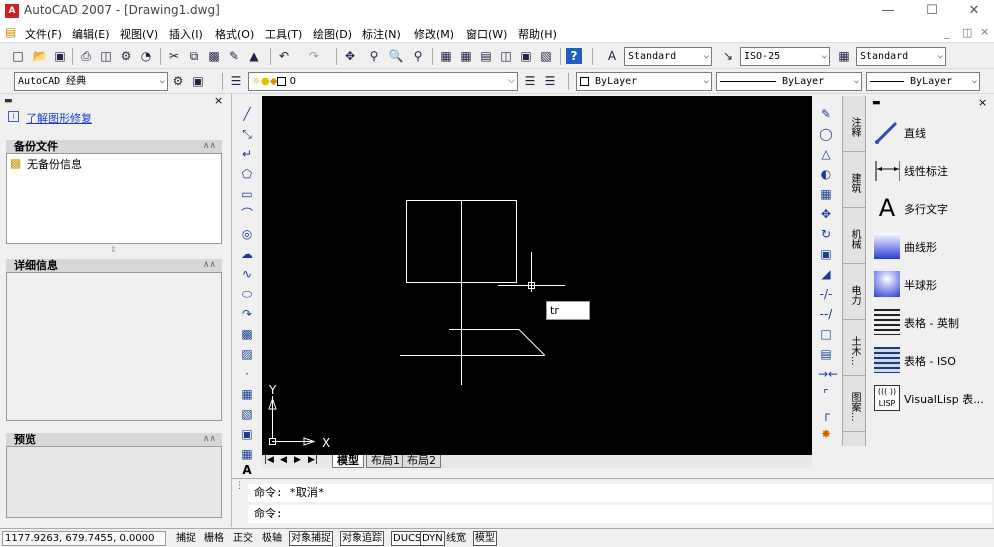 The height and width of the screenshot is (547, 994). What do you see at coordinates (84, 538) in the screenshot?
I see `coordinates-display: 1177.9263, 679.7455, 0.0000` at bounding box center [84, 538].